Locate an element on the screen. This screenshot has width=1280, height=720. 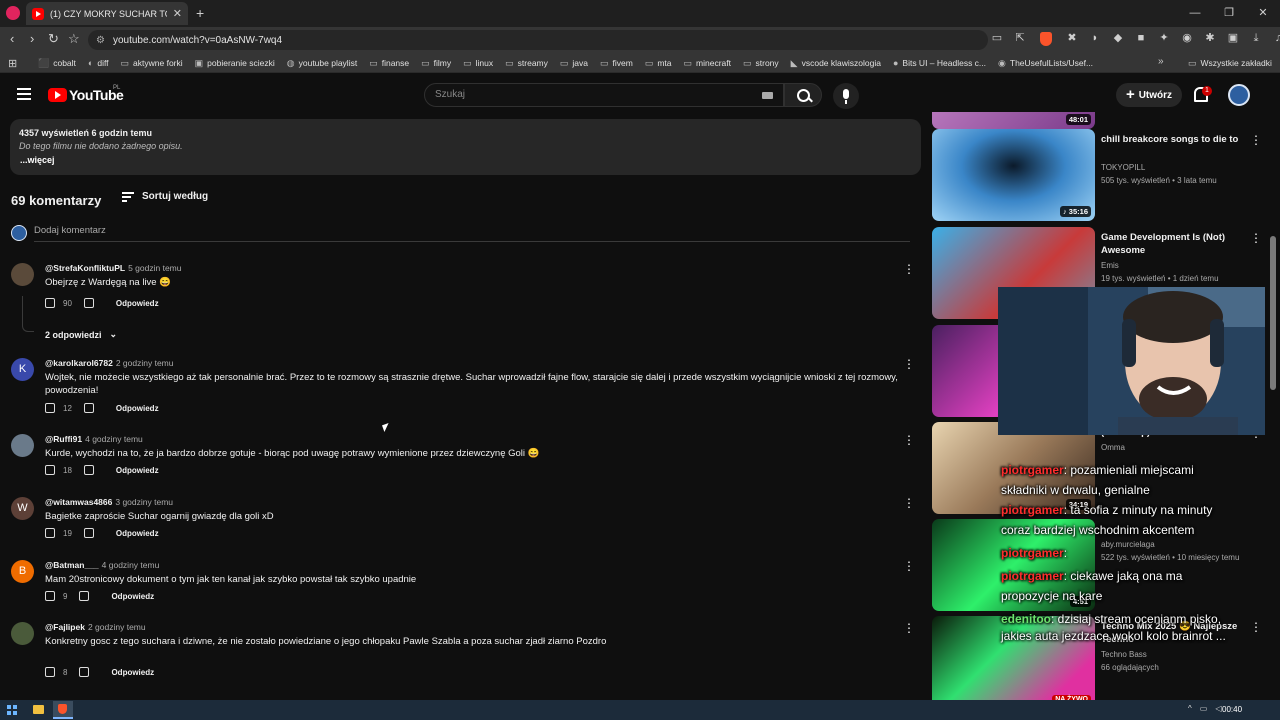
bookmark-item: ▭ finanse is located at coordinates (389, 63).